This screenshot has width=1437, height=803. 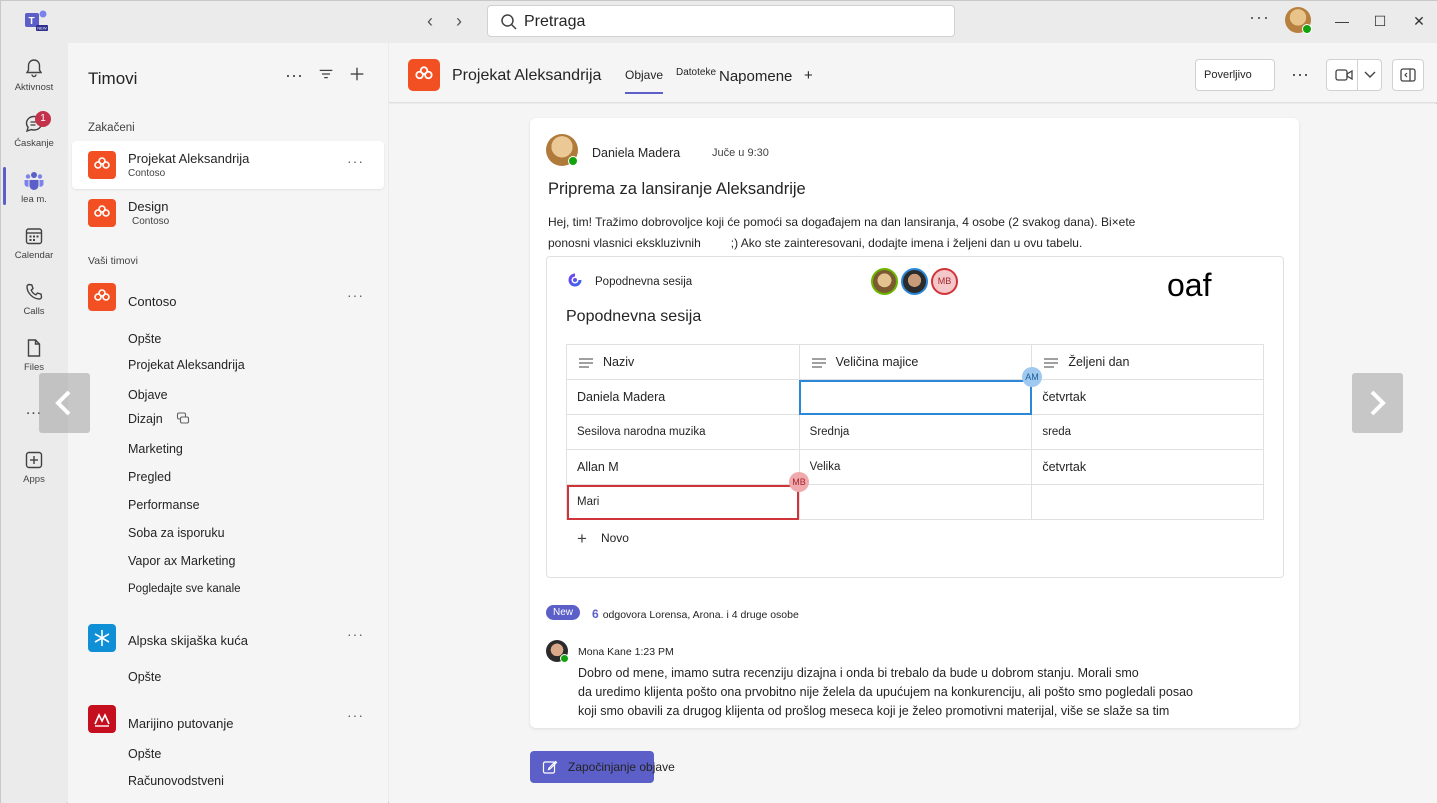 I want to click on table-cell: Allan M, so click(x=683, y=467).